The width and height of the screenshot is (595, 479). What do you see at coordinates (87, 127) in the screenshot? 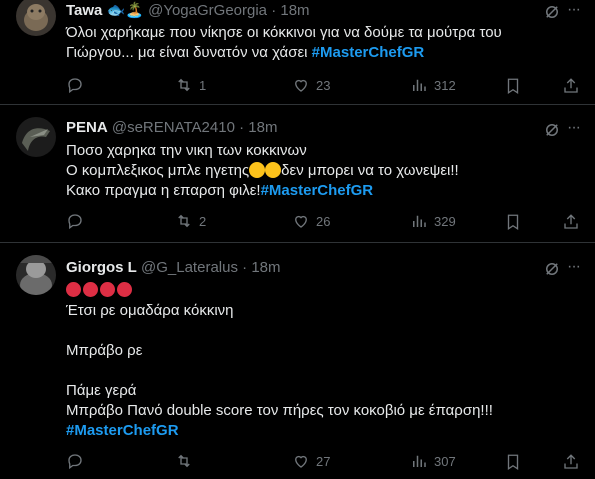
I see `author-name: PENA` at bounding box center [87, 127].